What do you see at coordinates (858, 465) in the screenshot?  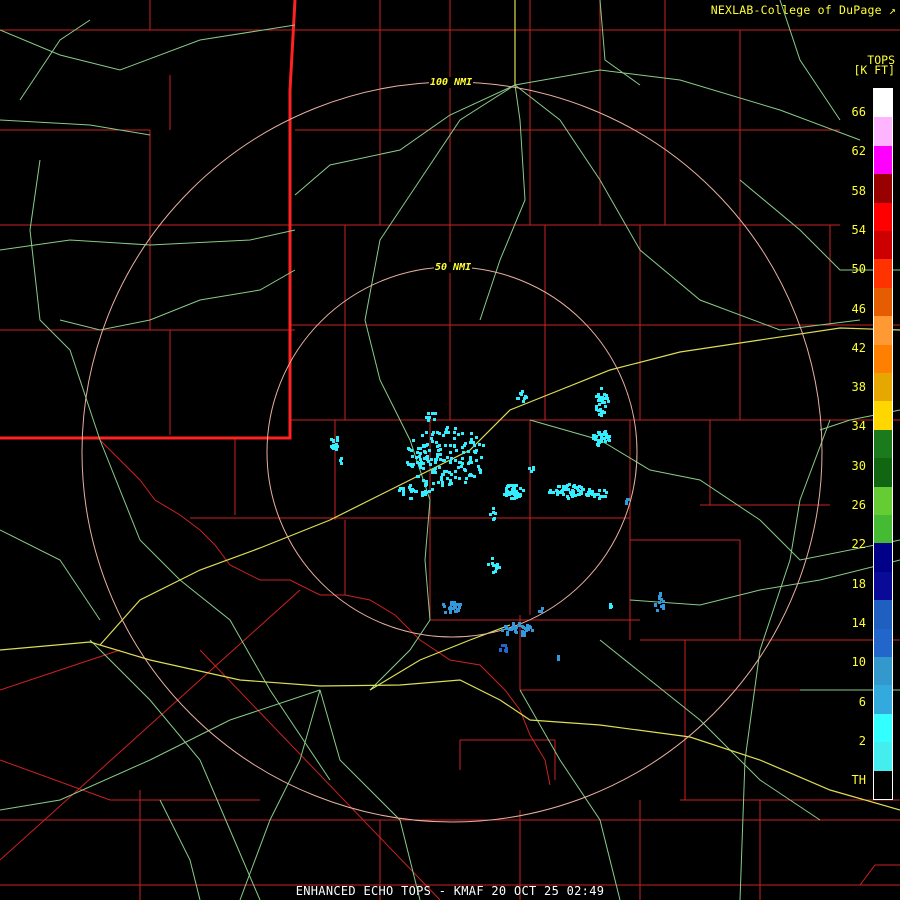 I see `legend-label: 30` at bounding box center [858, 465].